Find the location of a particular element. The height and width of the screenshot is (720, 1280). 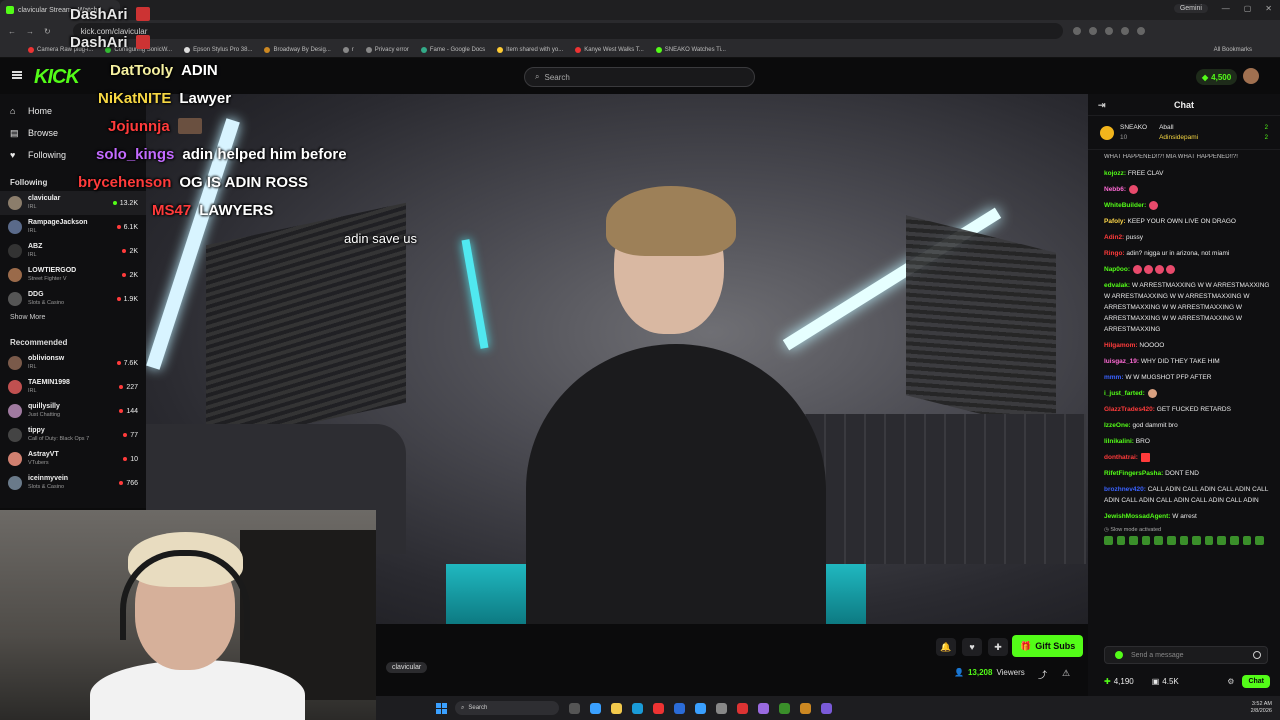

chat-username: mmm: is located at coordinates (1114, 377).